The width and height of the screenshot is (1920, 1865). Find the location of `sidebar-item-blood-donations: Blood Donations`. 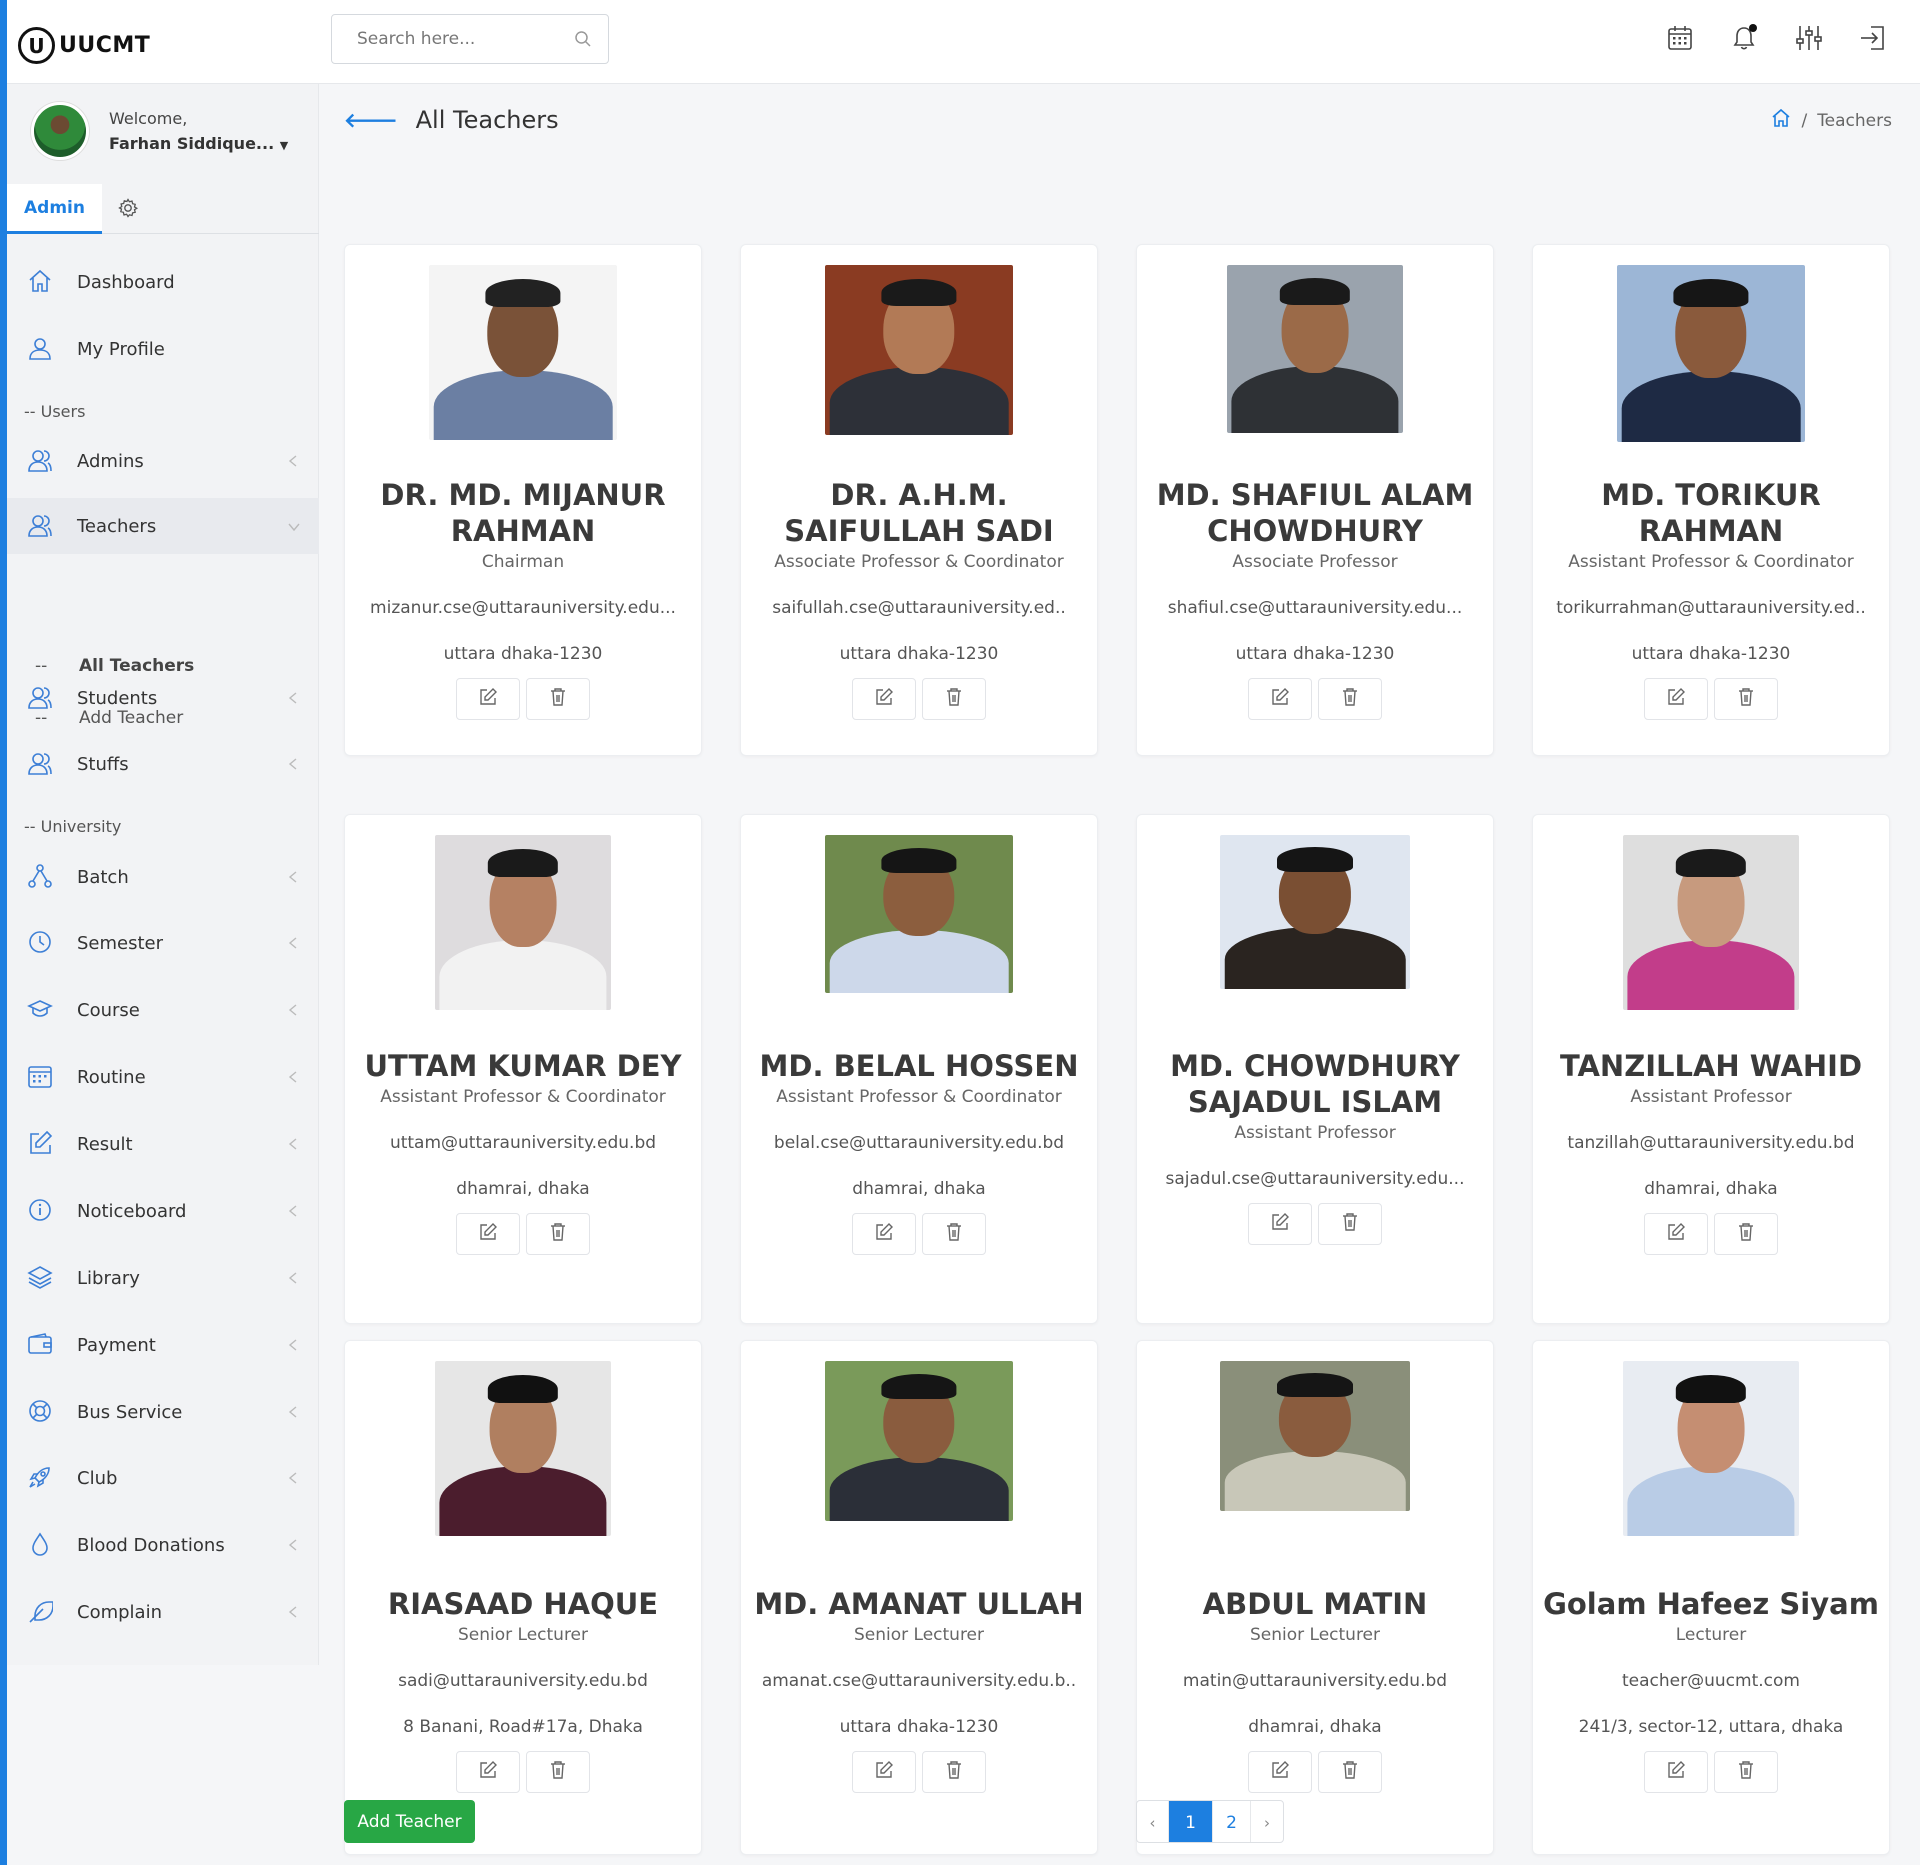

sidebar-item-blood-donations: Blood Donations is located at coordinates (163, 1545).